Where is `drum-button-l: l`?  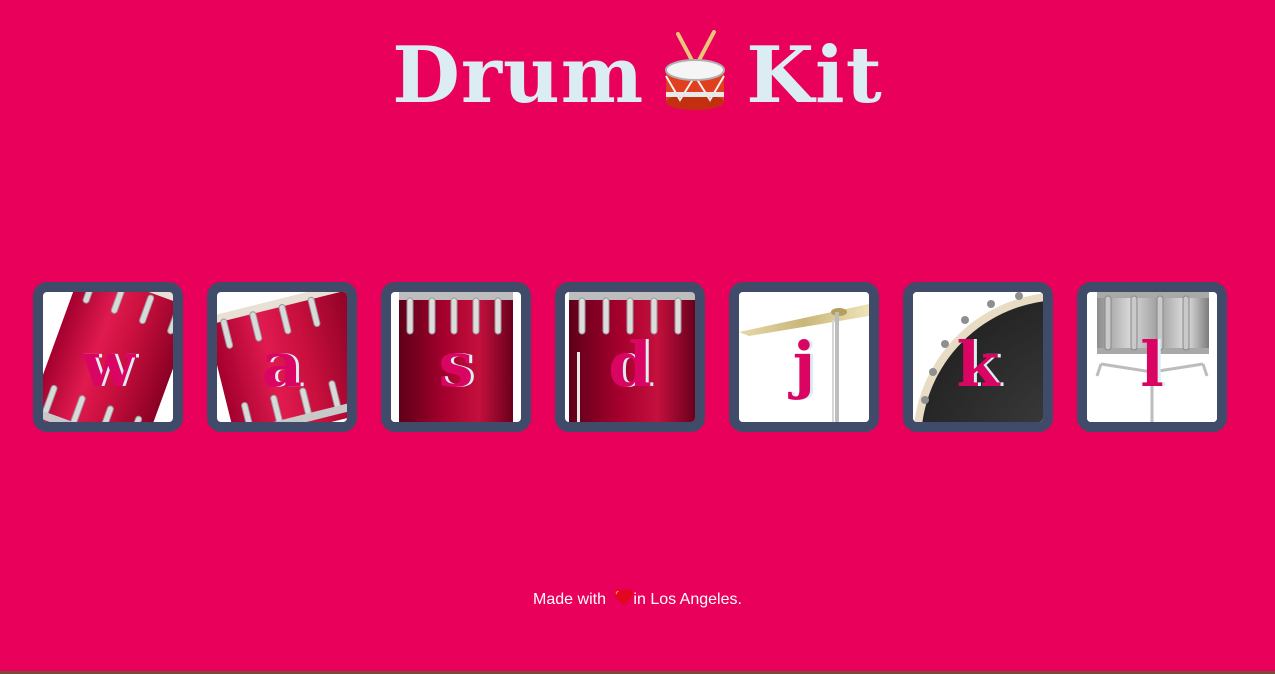
drum-button-l: l is located at coordinates (1152, 357).